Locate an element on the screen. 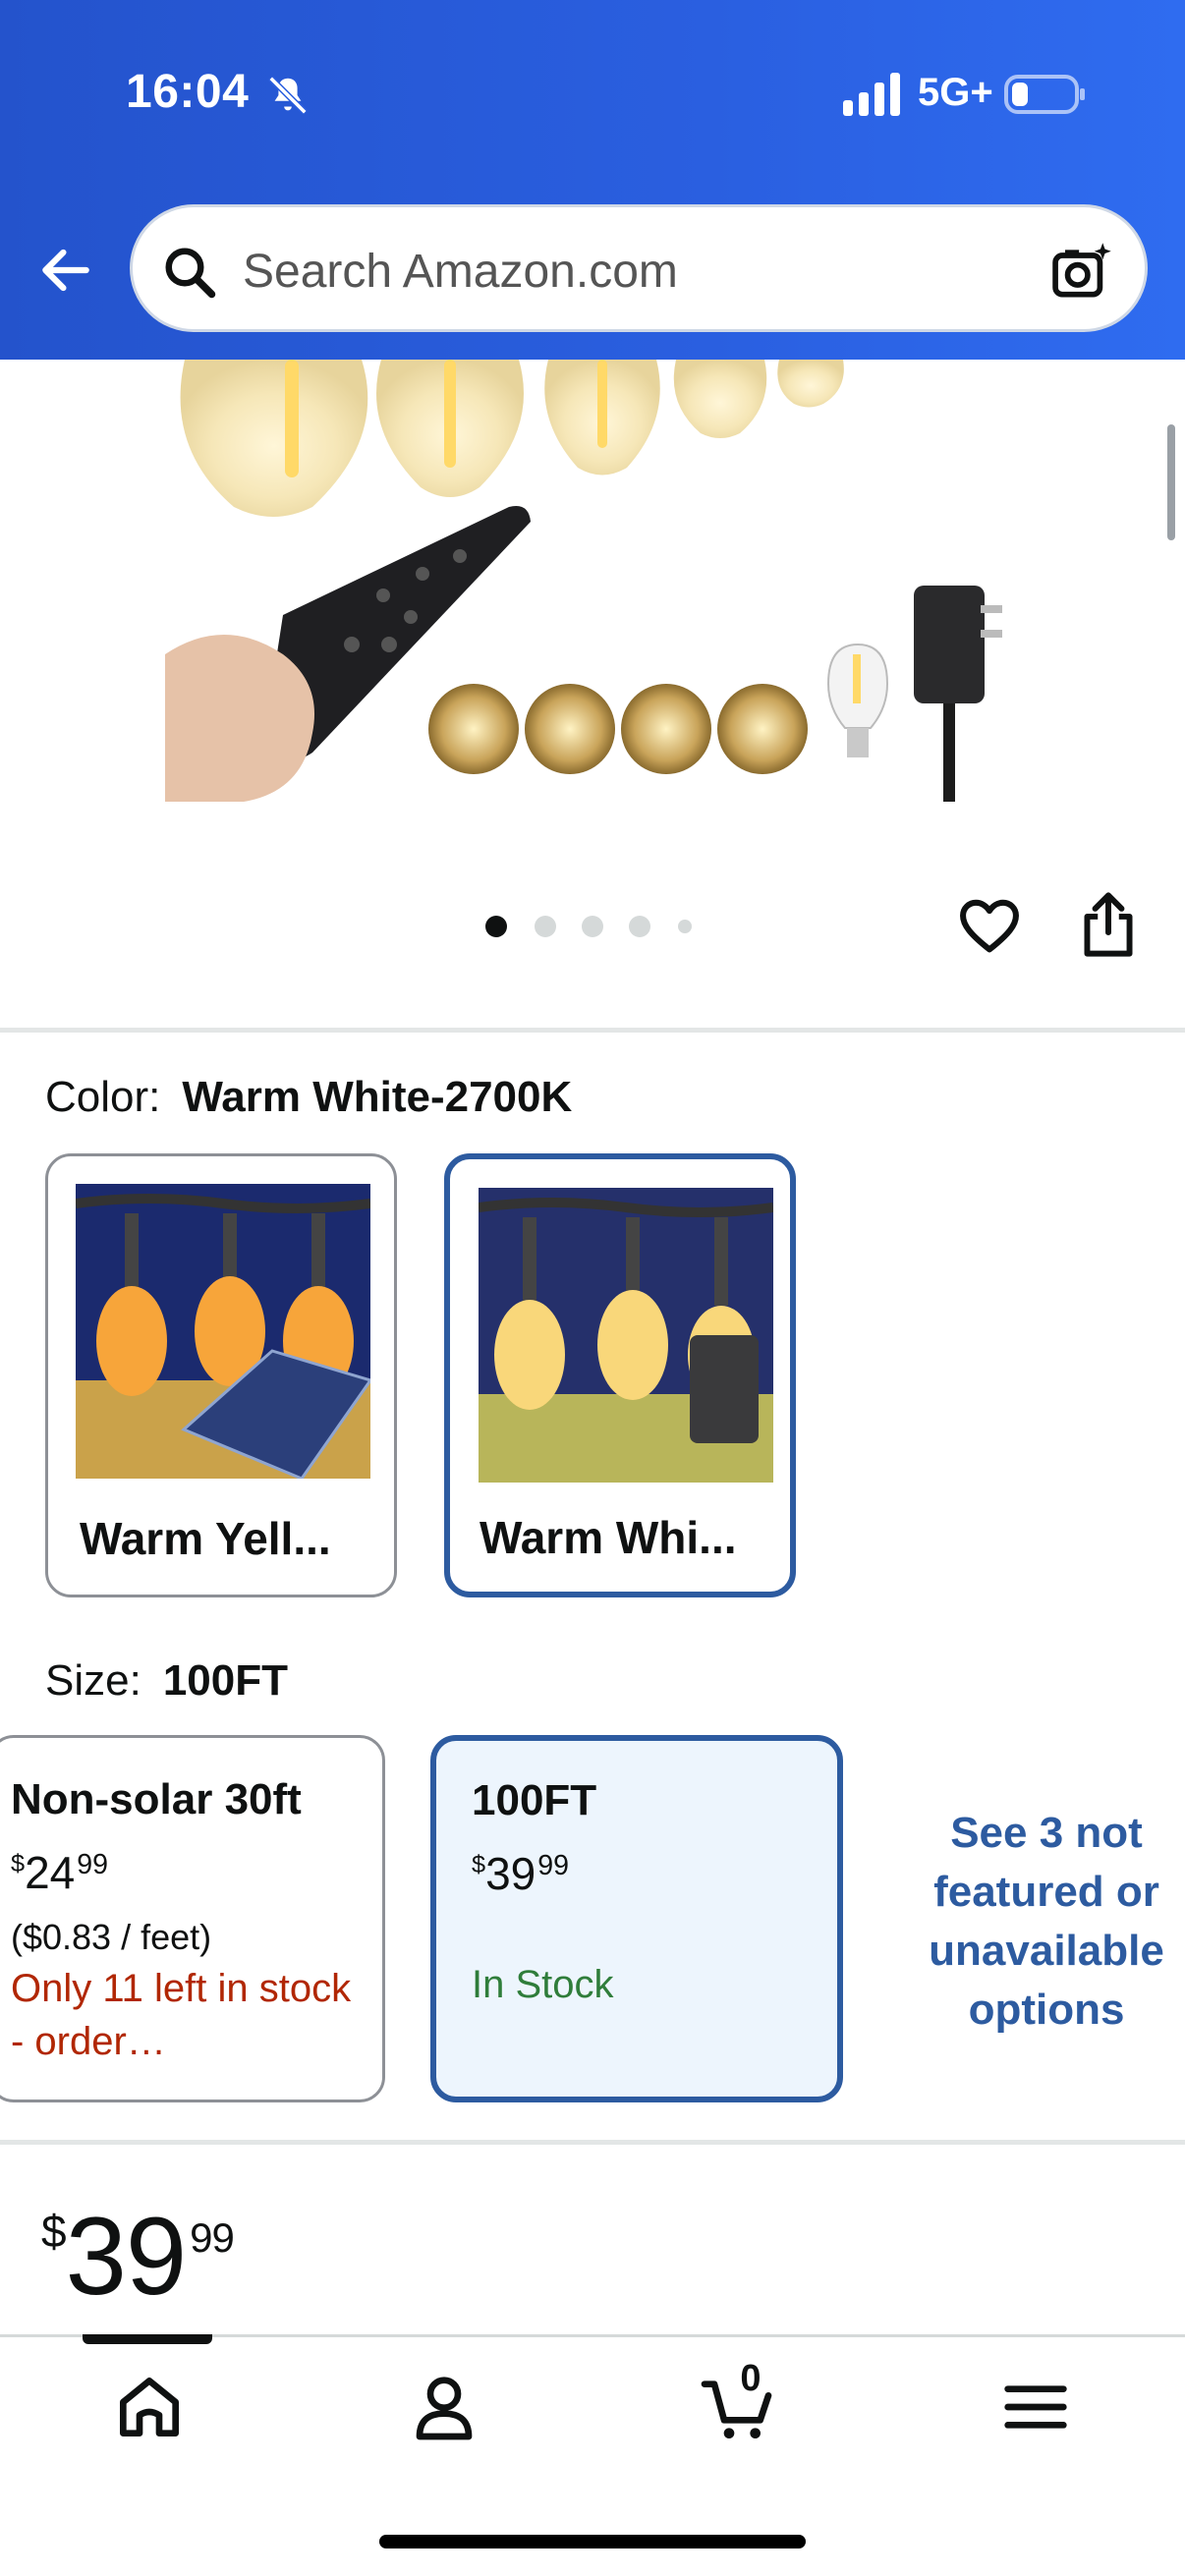  scroll-indicator is located at coordinates (1171, 482).